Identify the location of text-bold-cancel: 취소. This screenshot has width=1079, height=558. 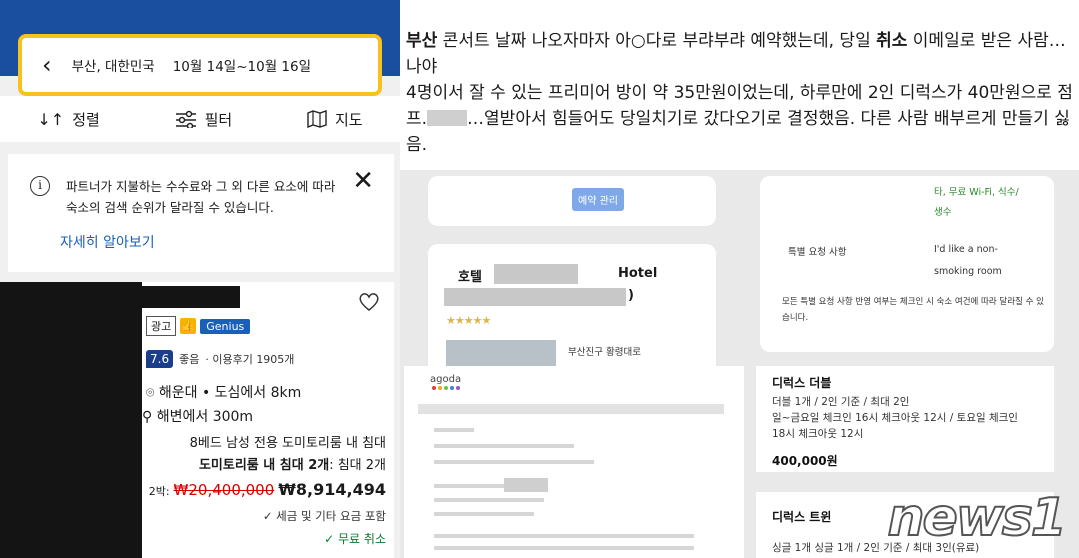
(892, 41).